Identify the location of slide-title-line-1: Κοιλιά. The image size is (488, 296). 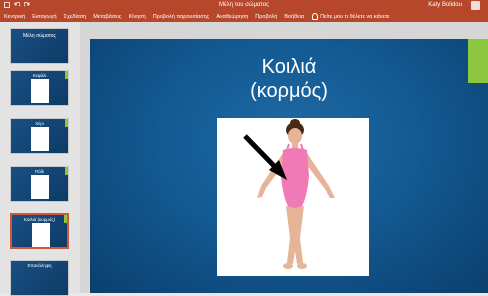
(289, 67).